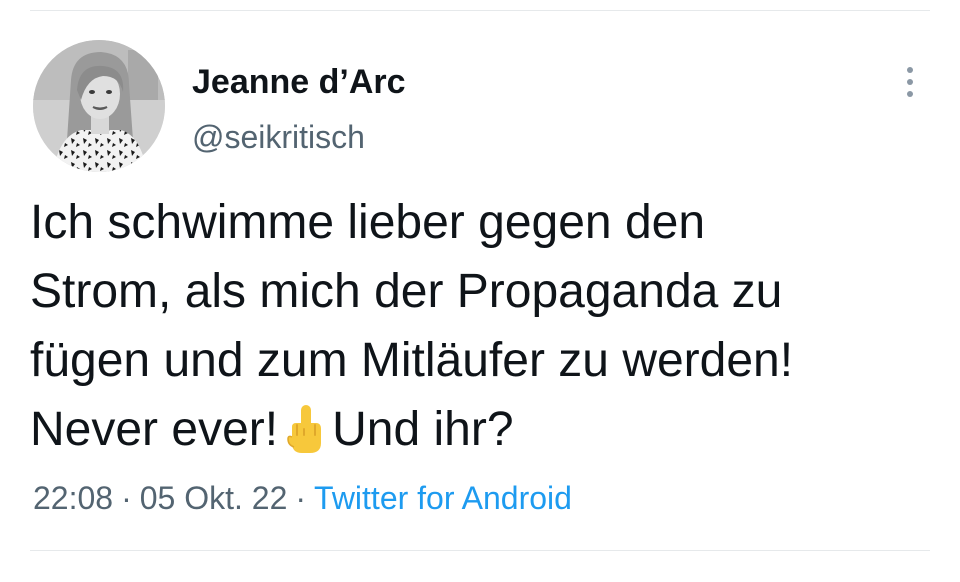  What do you see at coordinates (443, 498) in the screenshot?
I see `tweet-source-link: Twitter for Android` at bounding box center [443, 498].